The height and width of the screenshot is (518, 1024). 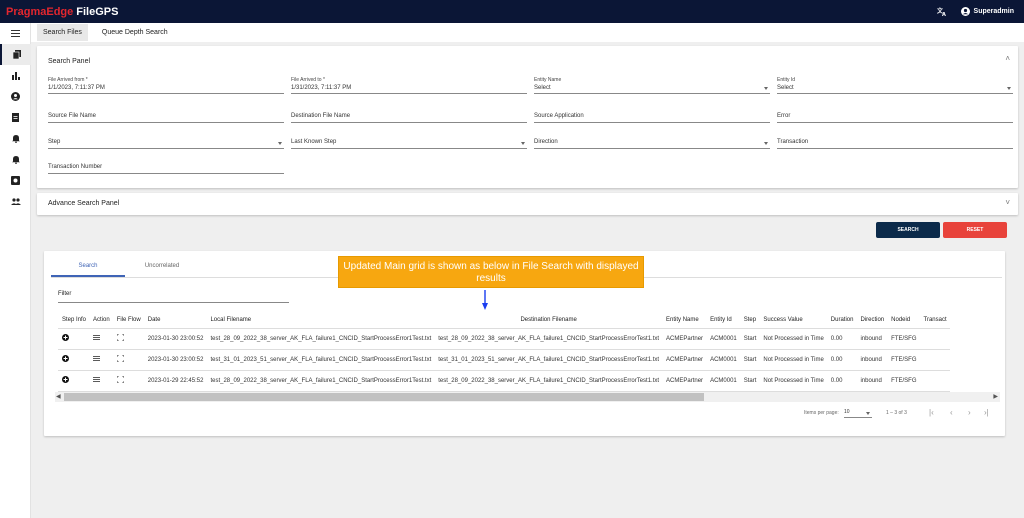 I want to click on cell-entity-id: ACM0001, so click(x=723, y=339).